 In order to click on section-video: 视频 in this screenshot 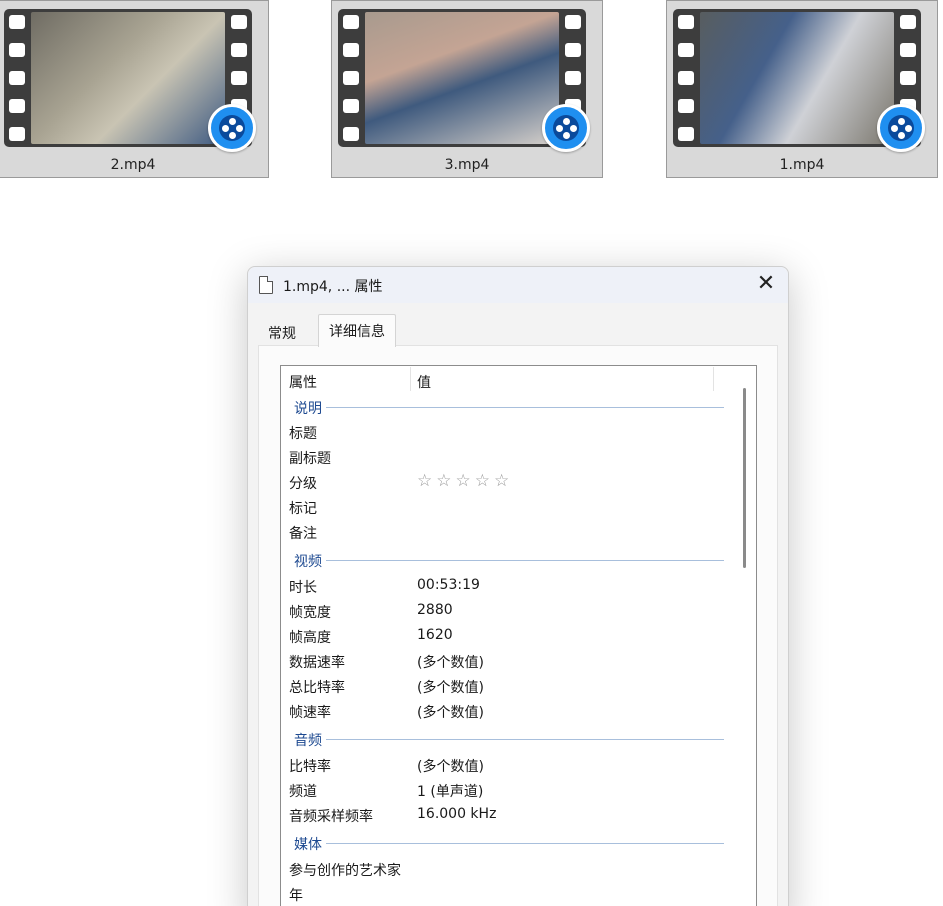, I will do `click(507, 560)`.